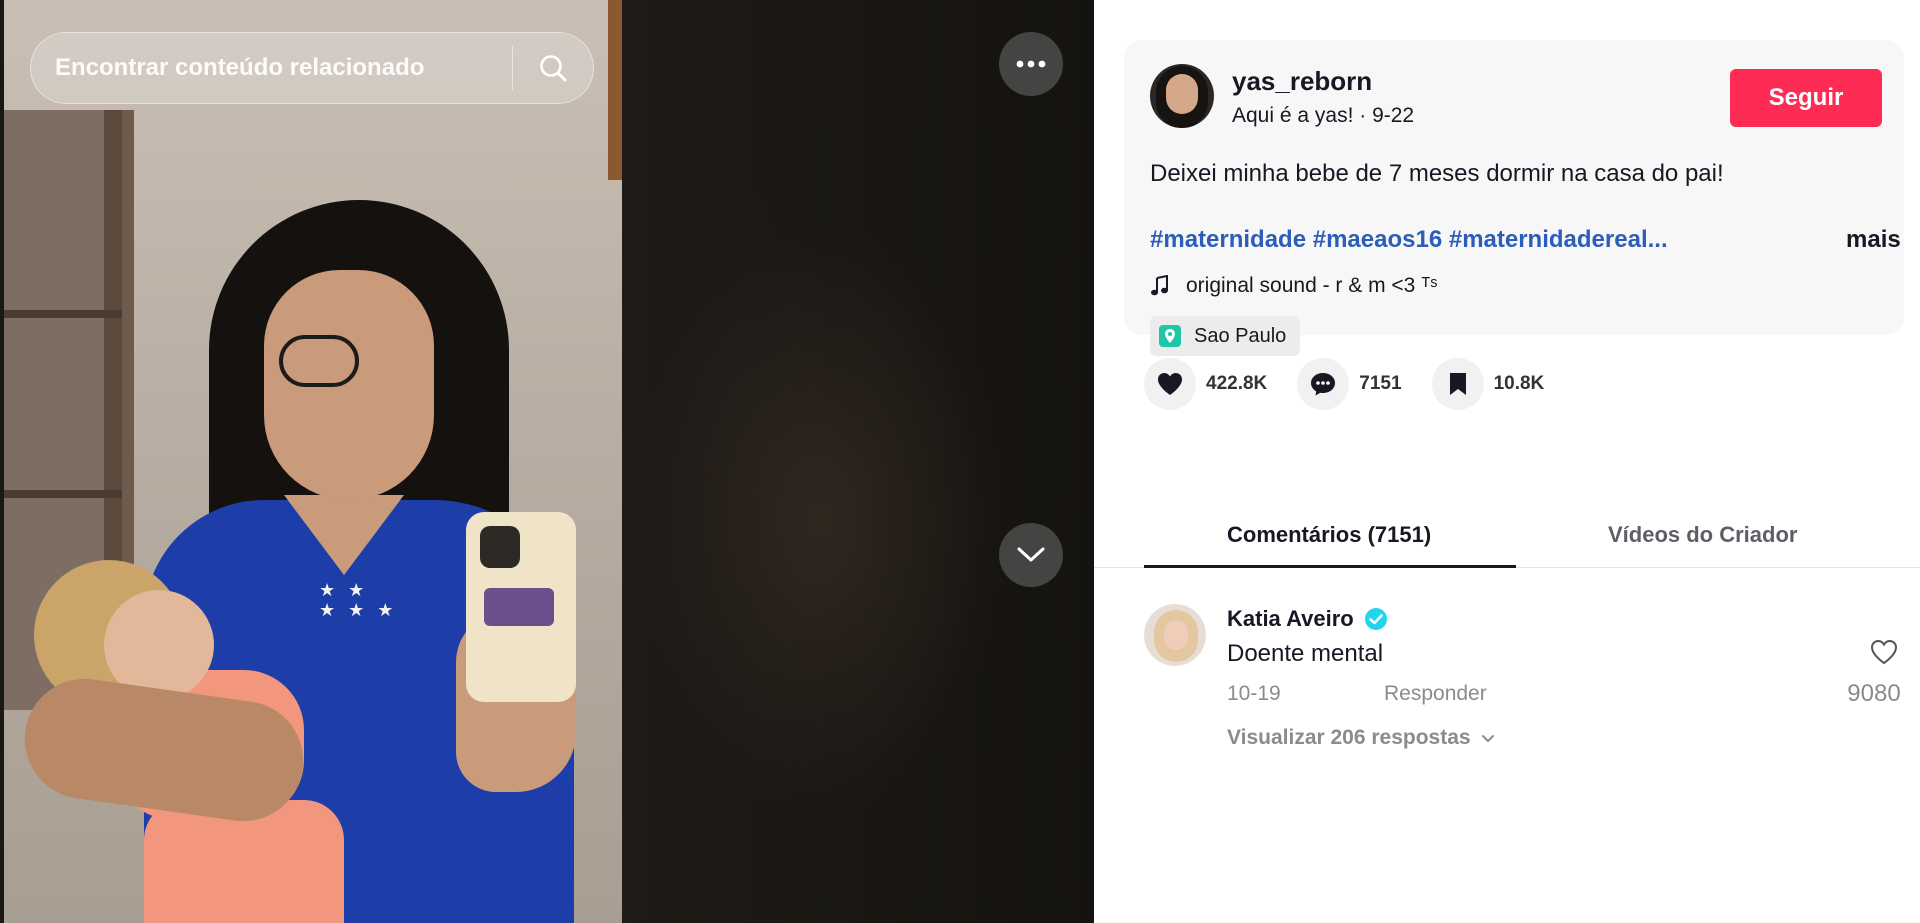 The width and height of the screenshot is (1920, 923). I want to click on search-bar: Encontrar conteúdo relacionado, so click(312, 68).